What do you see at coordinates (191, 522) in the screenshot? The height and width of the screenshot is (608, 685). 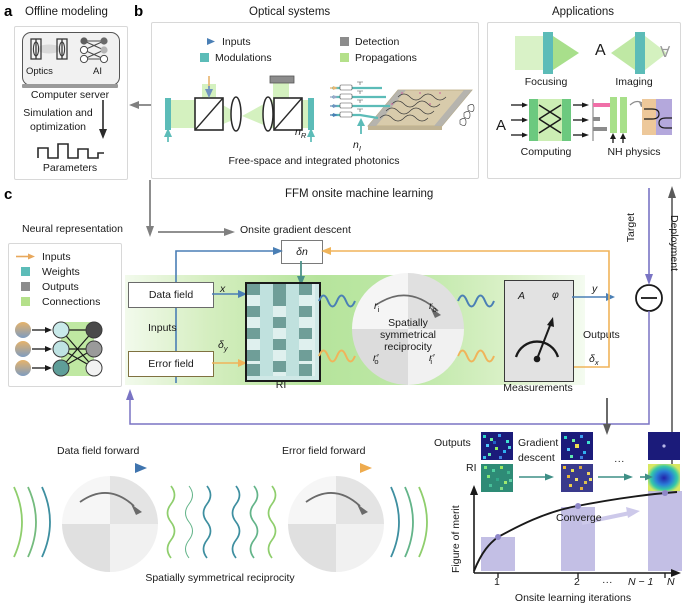 I see `reciprocity-squiggle-left` at bounding box center [191, 522].